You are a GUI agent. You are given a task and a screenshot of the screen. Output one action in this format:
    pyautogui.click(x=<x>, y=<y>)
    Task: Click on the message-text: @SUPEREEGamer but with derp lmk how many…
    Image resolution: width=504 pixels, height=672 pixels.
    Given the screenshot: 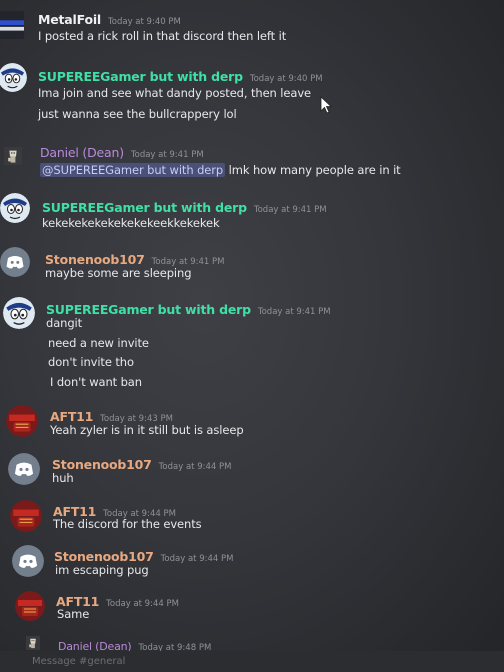 What is the action you would take?
    pyautogui.click(x=220, y=170)
    